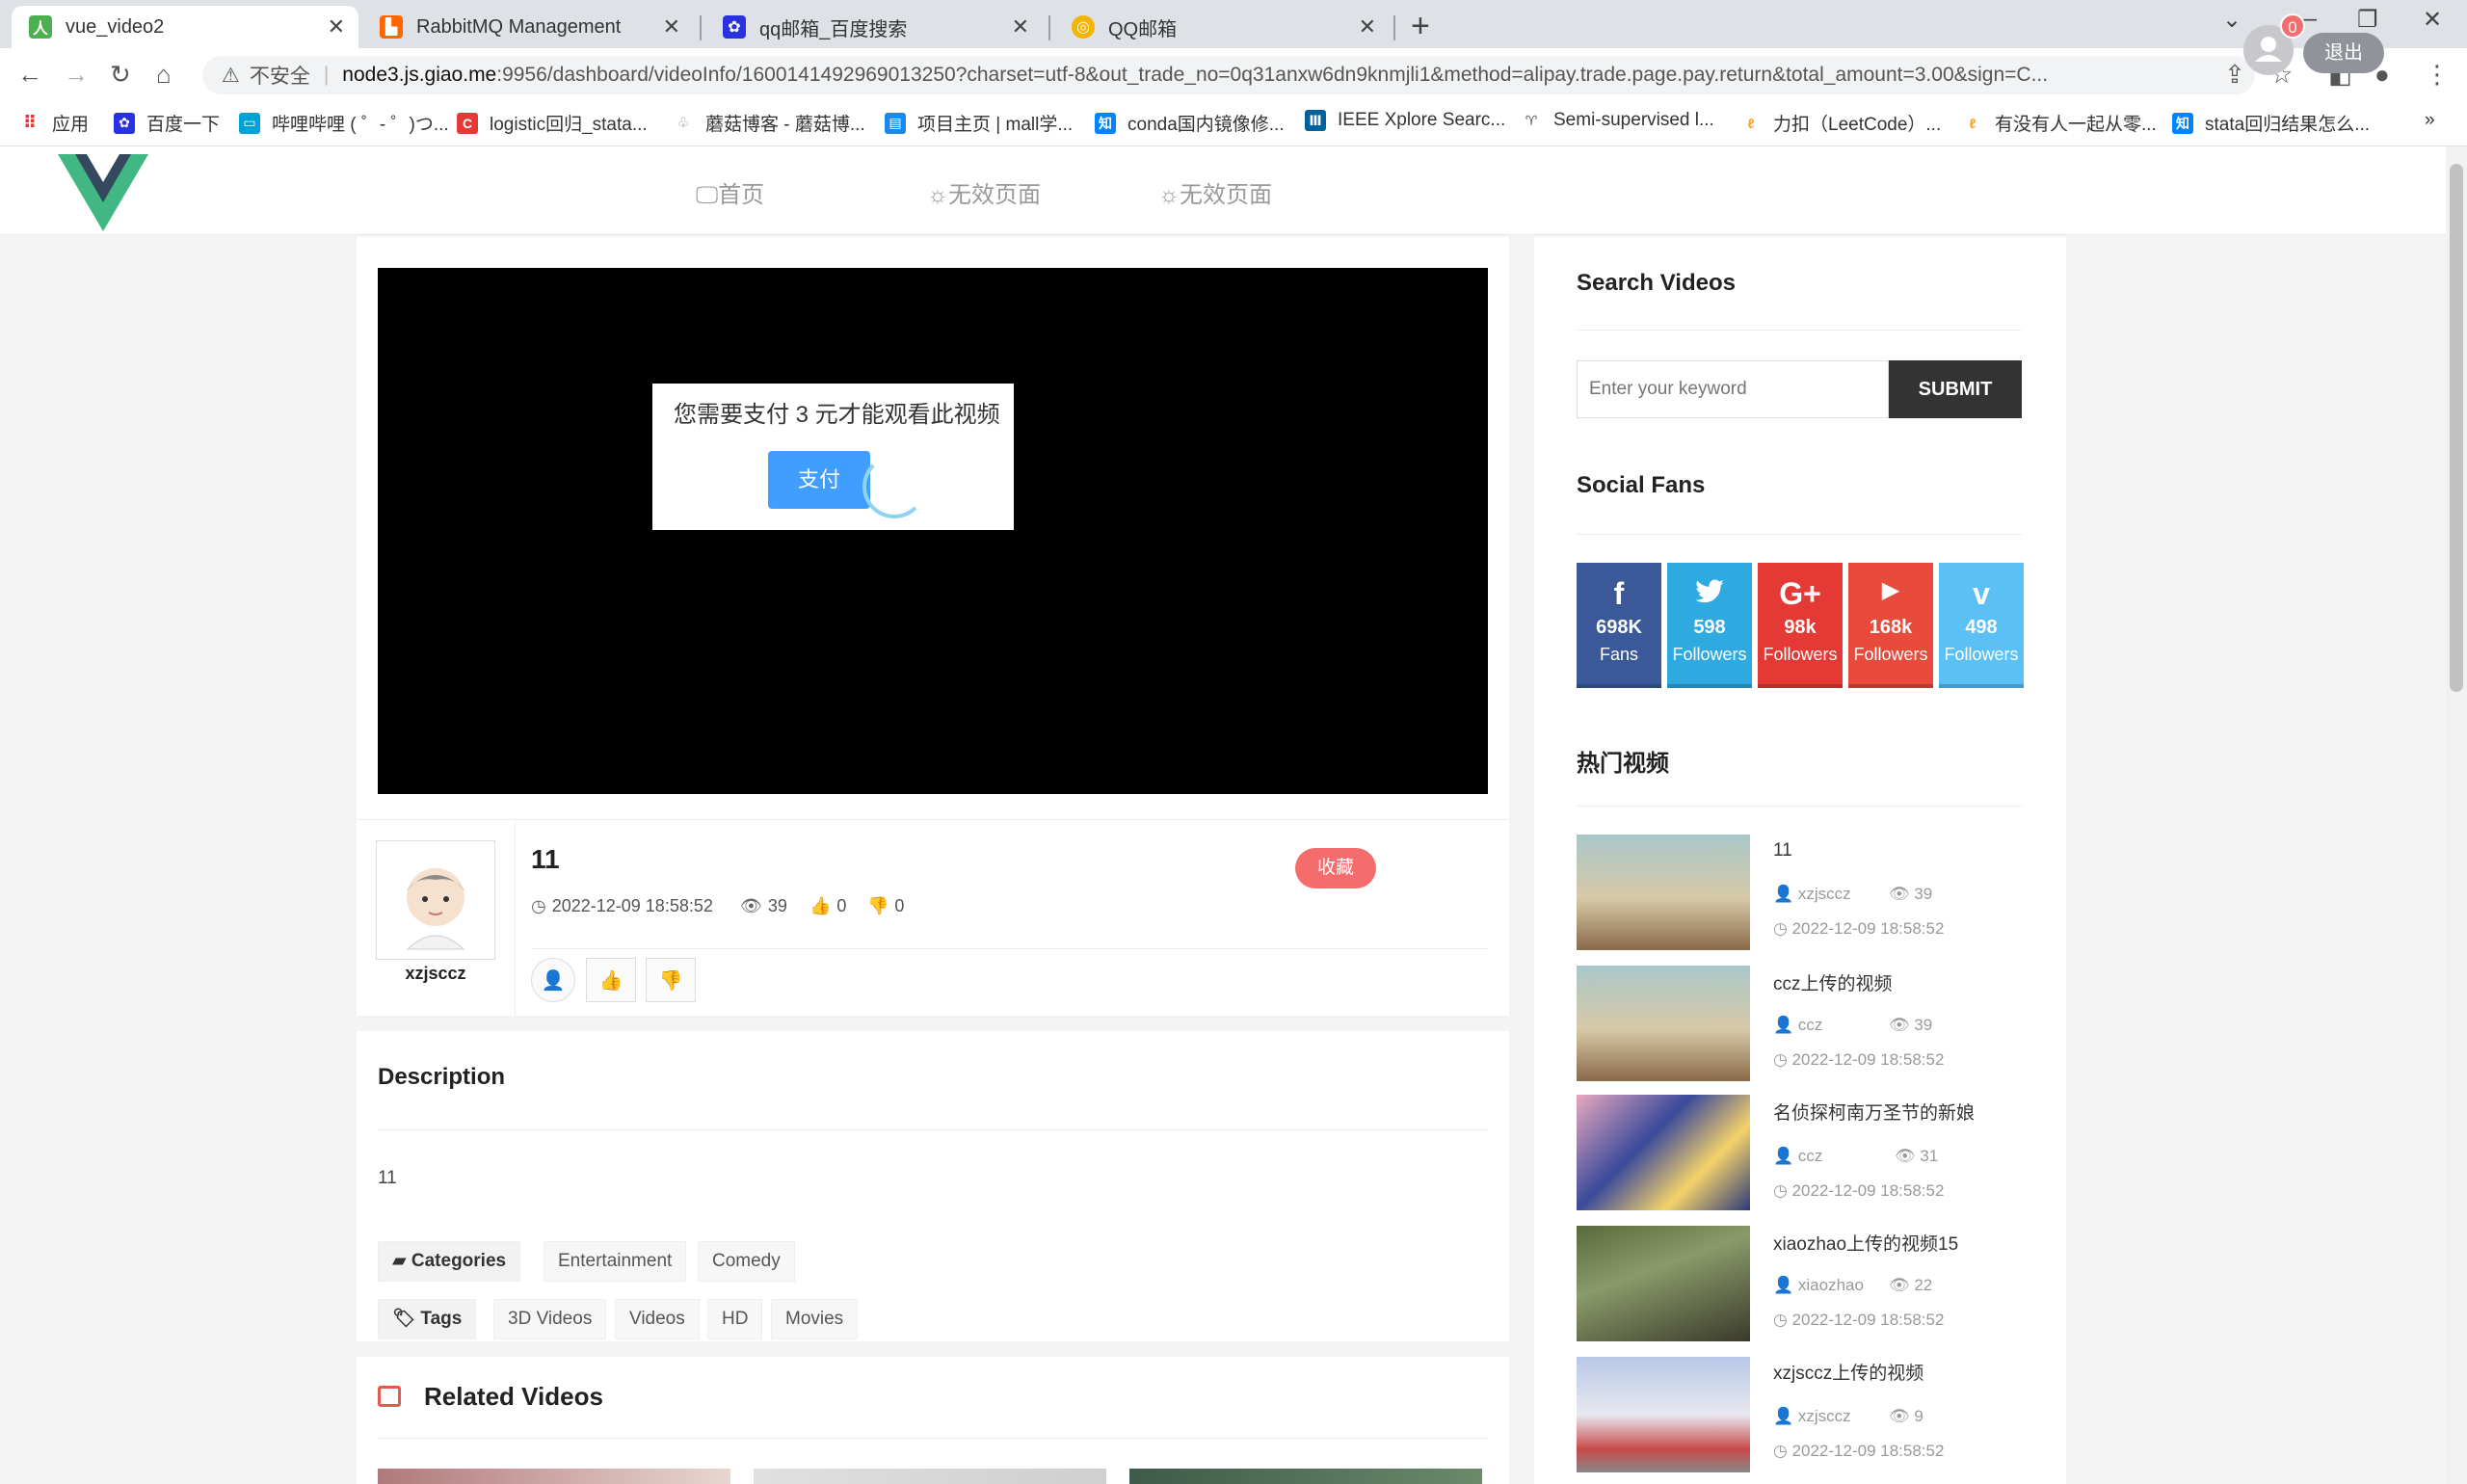 This screenshot has width=2467, height=1484. What do you see at coordinates (1910, 1285) in the screenshot?
I see `hot-video-views: 👁 22` at bounding box center [1910, 1285].